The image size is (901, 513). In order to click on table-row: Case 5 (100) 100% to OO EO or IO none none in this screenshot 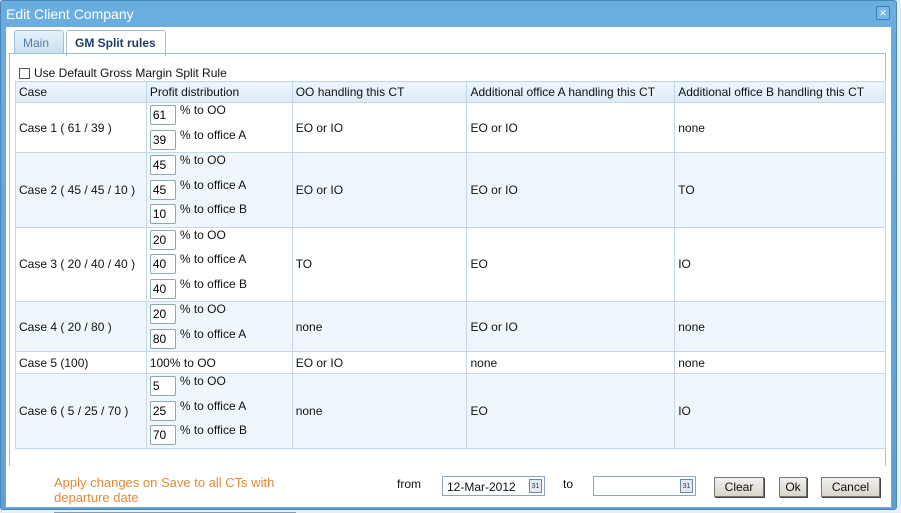, I will do `click(450, 362)`.